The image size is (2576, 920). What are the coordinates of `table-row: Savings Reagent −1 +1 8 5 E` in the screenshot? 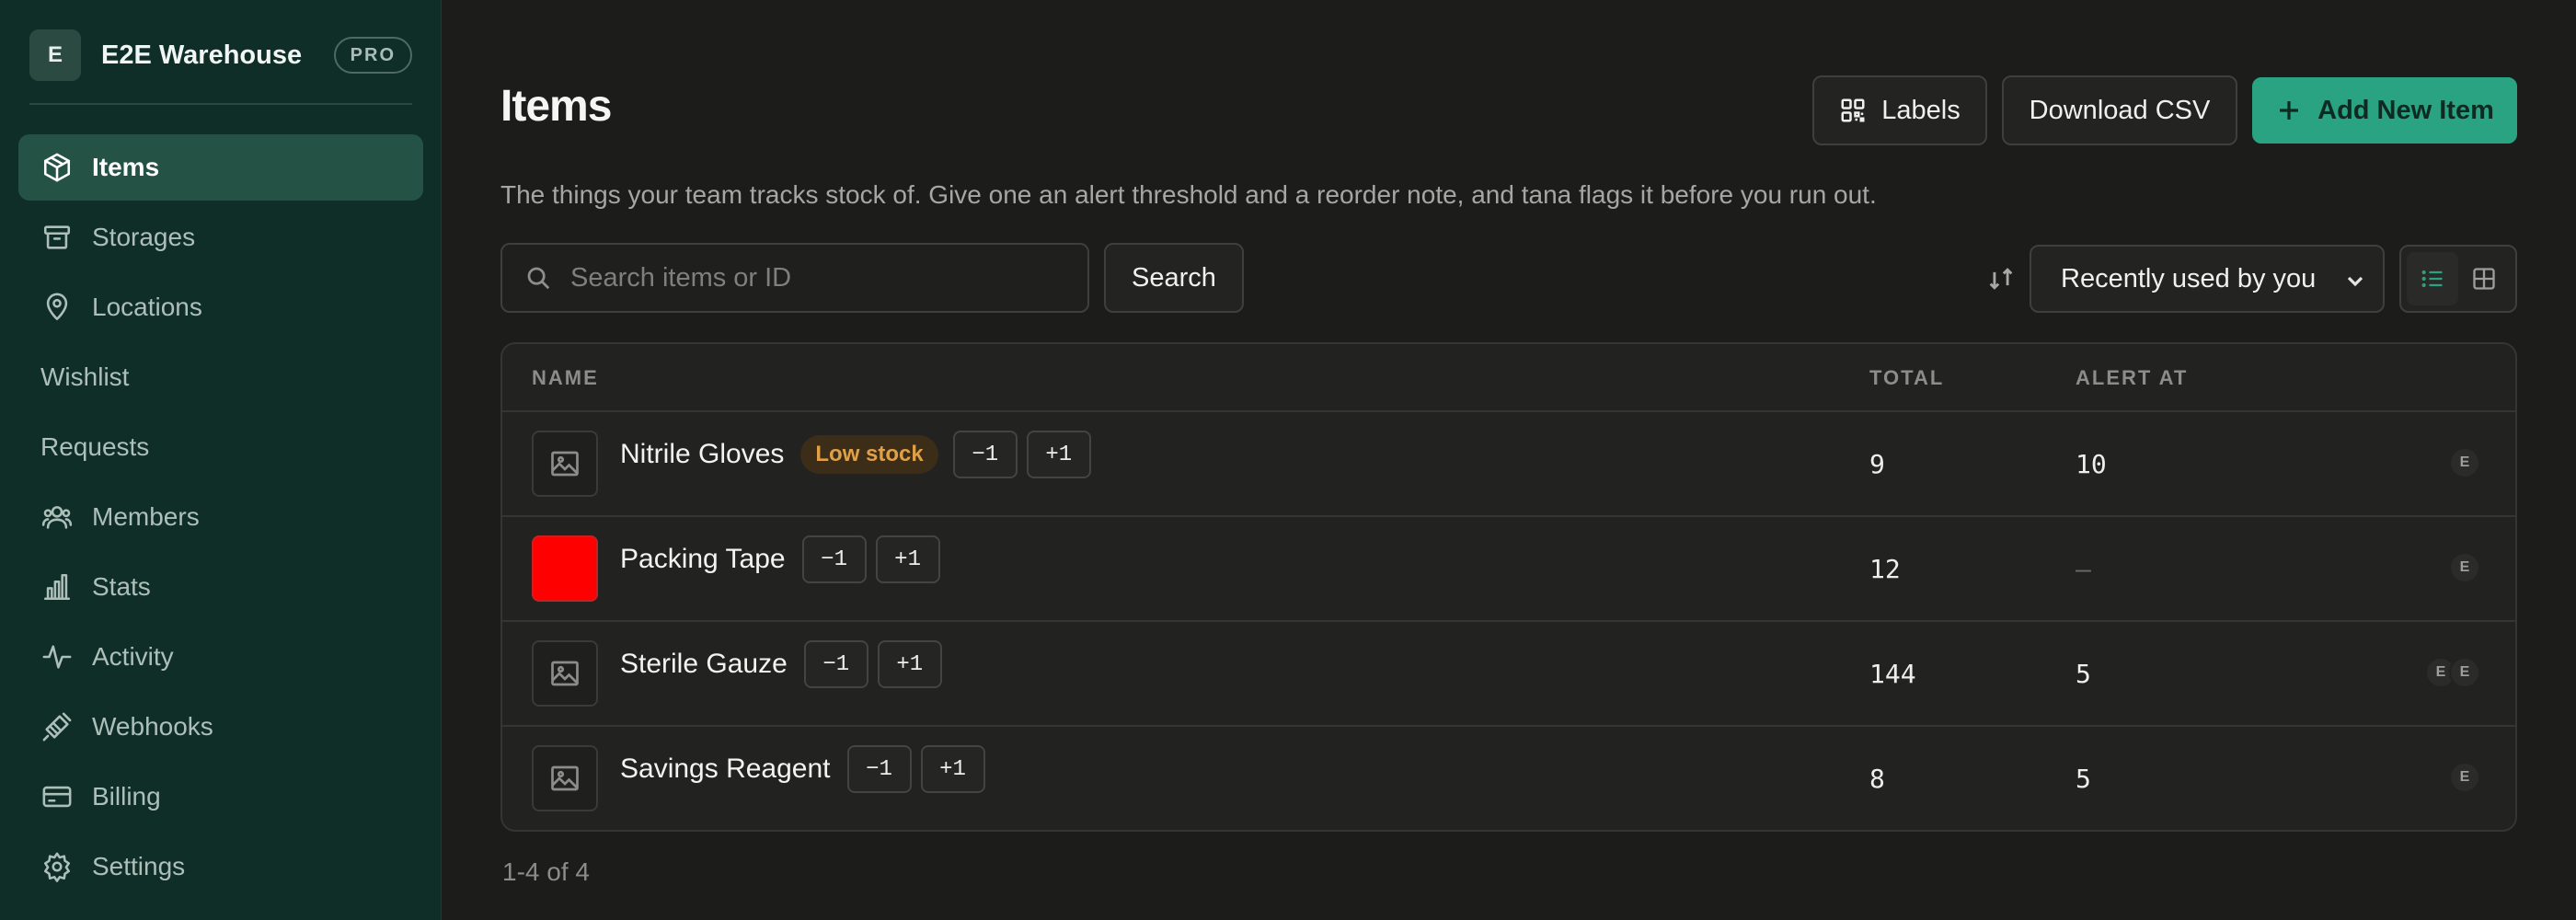 It's located at (1508, 778).